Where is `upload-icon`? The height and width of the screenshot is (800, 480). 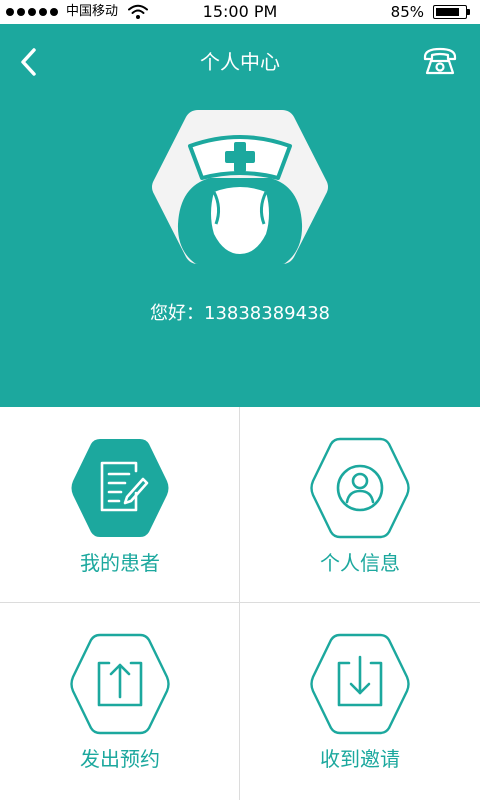
upload-icon is located at coordinates (120, 684).